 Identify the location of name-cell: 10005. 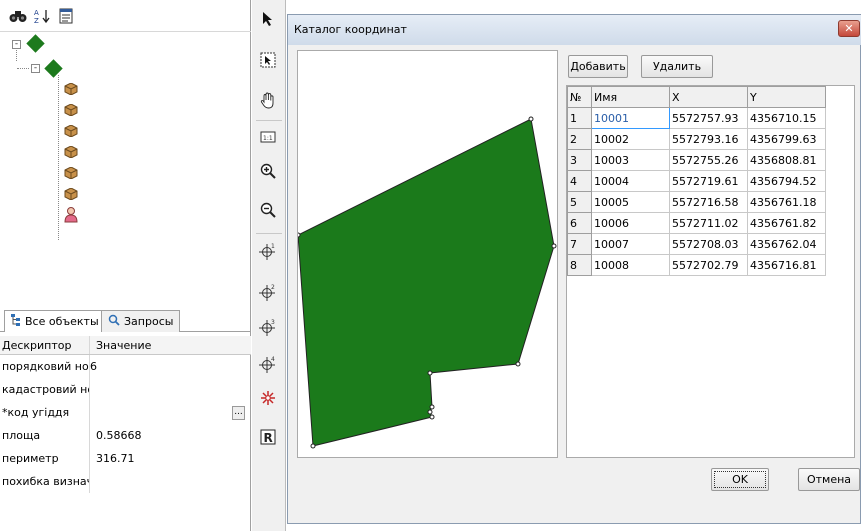
(630, 202).